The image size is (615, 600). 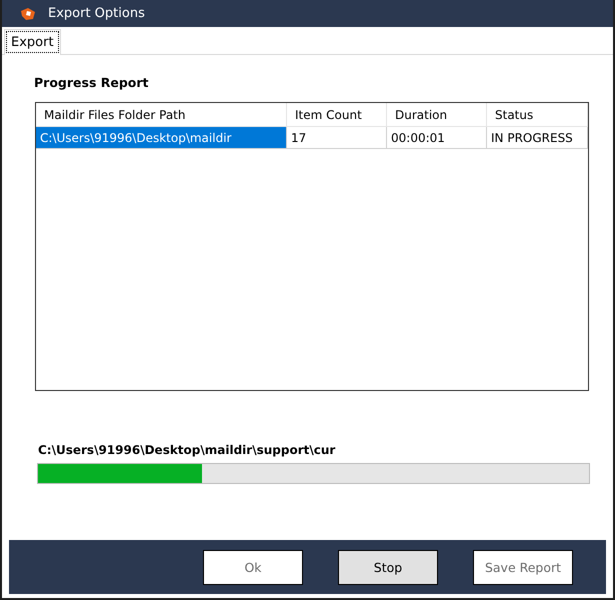 What do you see at coordinates (337, 138) in the screenshot?
I see `table-cell: 17` at bounding box center [337, 138].